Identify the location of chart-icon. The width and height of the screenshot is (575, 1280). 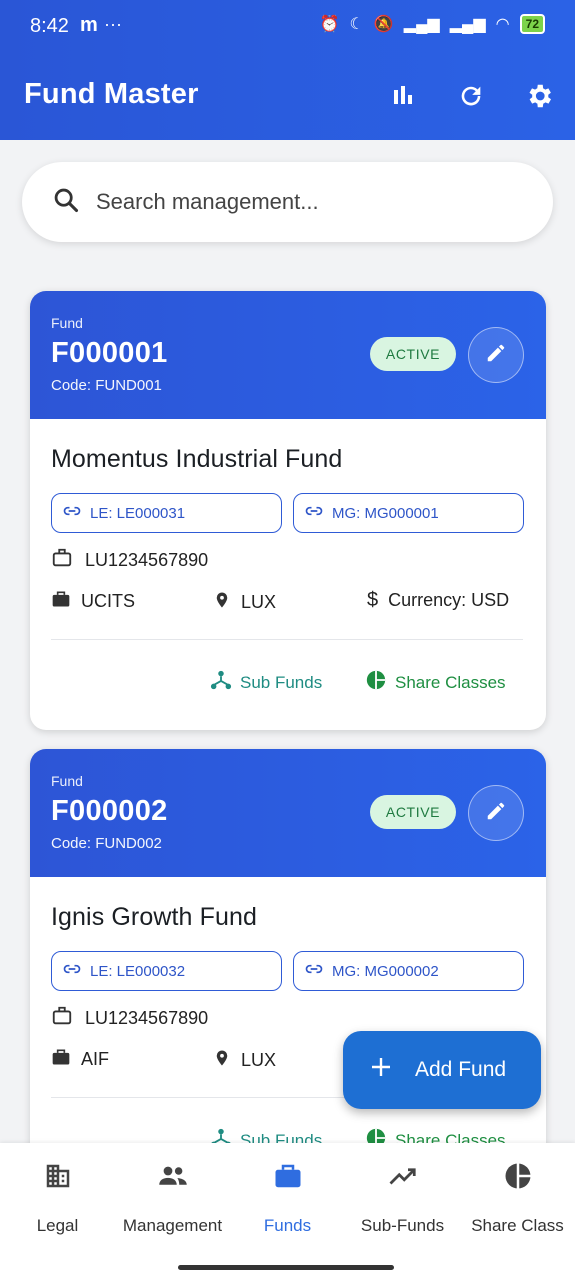
(403, 96).